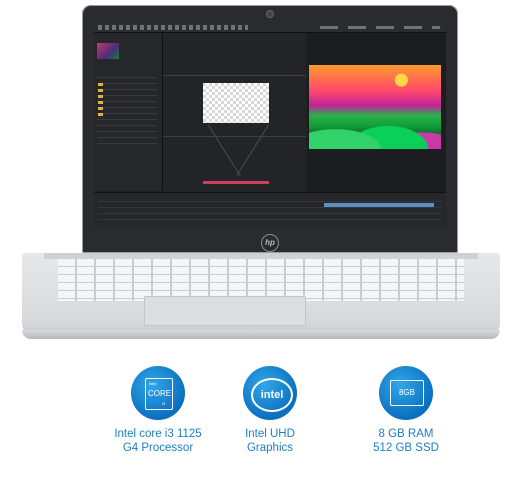  Describe the element at coordinates (270, 14) in the screenshot. I see `webcam-icon` at that location.